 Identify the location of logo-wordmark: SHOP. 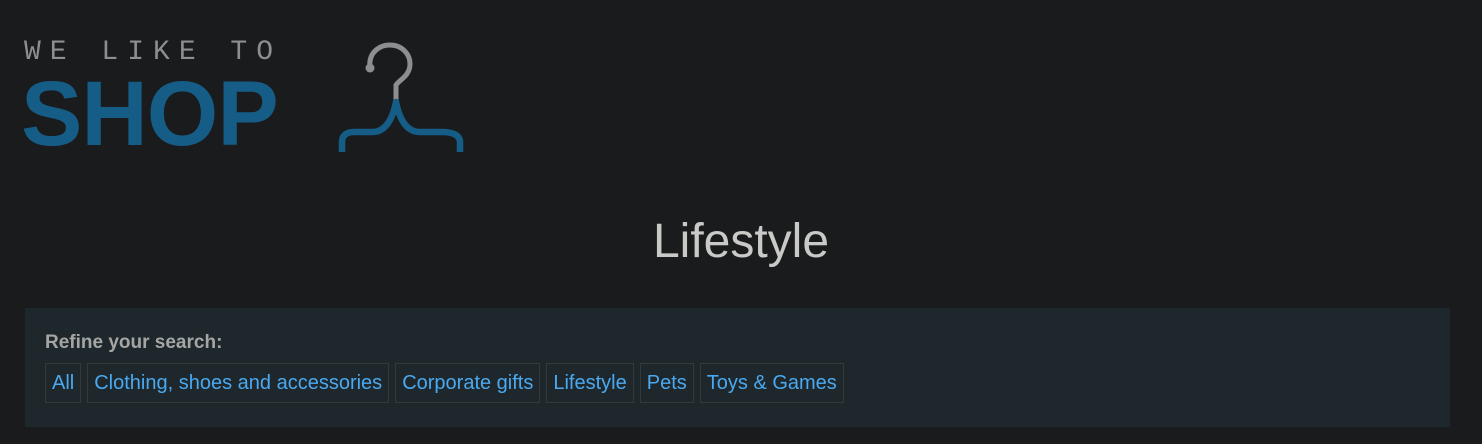
(150, 114).